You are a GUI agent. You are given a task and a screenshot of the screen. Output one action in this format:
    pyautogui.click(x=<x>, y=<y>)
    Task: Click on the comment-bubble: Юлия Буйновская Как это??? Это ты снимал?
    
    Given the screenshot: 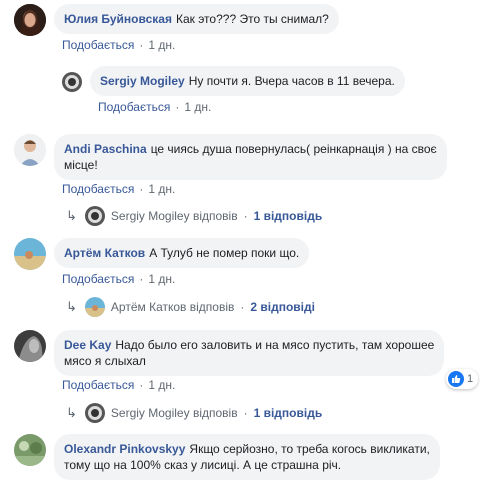 What is the action you would take?
    pyautogui.click(x=196, y=19)
    